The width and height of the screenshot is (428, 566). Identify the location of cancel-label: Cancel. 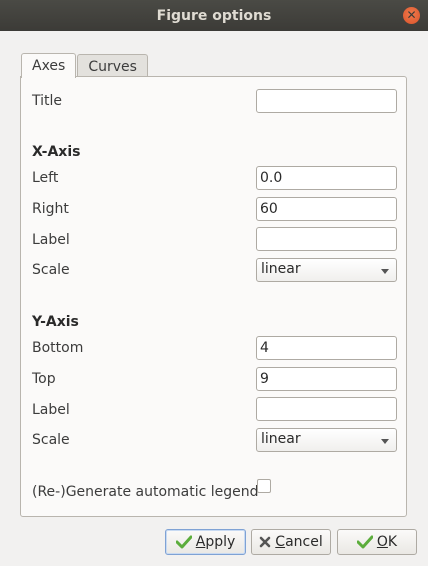
(299, 542).